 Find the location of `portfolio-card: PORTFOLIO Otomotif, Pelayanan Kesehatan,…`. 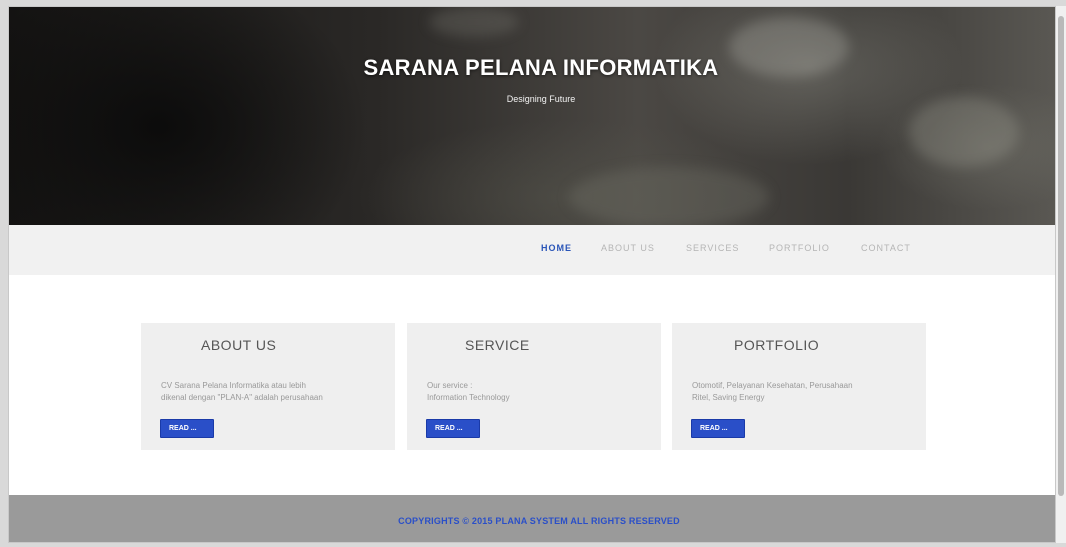

portfolio-card: PORTFOLIO Otomotif, Pelayanan Kesehatan,… is located at coordinates (799, 386).